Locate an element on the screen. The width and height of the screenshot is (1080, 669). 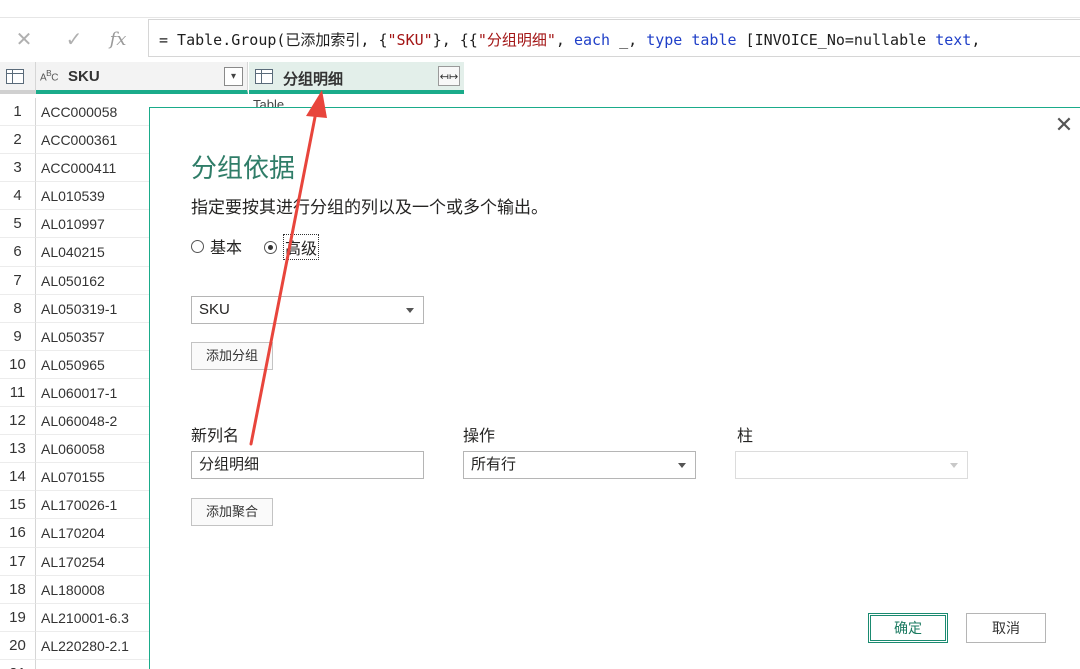
row-number: 12 is located at coordinates (18, 421).